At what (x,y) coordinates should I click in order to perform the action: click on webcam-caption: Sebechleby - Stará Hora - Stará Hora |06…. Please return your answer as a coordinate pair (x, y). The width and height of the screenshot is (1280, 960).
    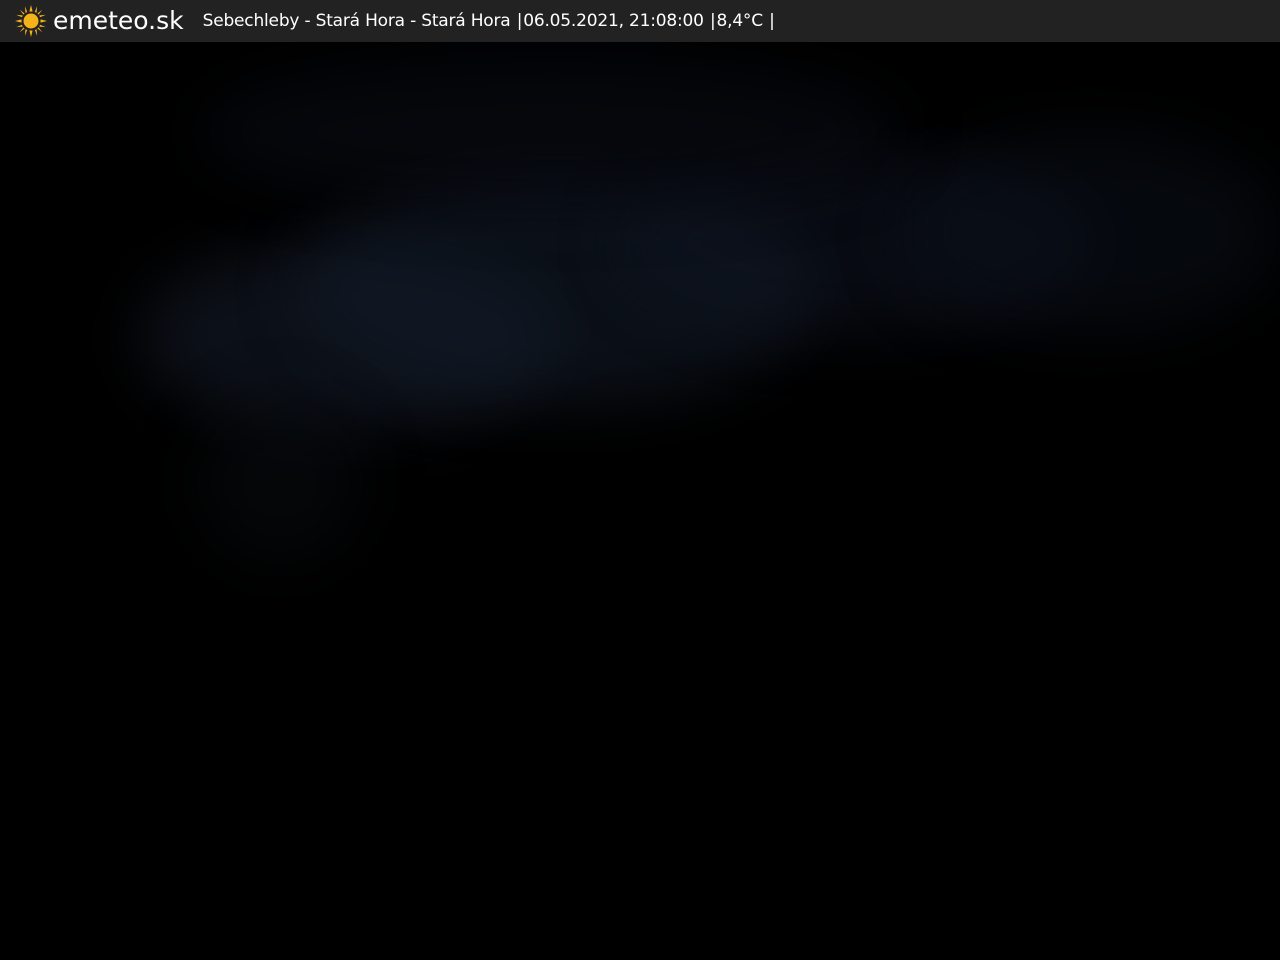
    Looking at the image, I should click on (489, 21).